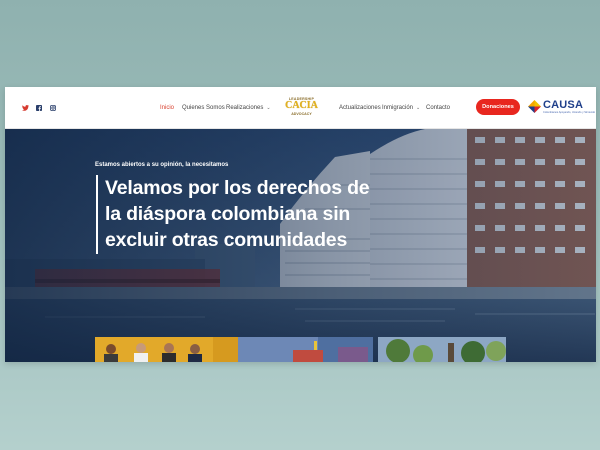  I want to click on logo-main-text: CACIA, so click(301, 105).